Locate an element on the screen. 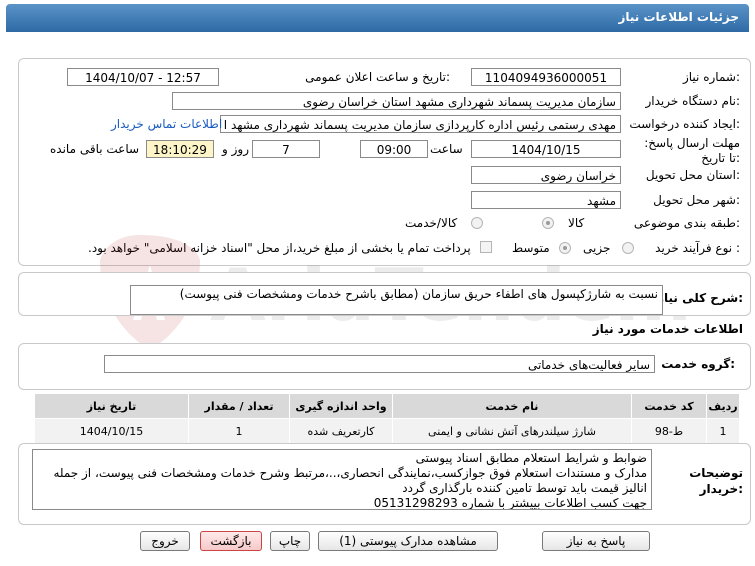 The width and height of the screenshot is (755, 566). remaining-time-field: 18:10:29 is located at coordinates (180, 149).